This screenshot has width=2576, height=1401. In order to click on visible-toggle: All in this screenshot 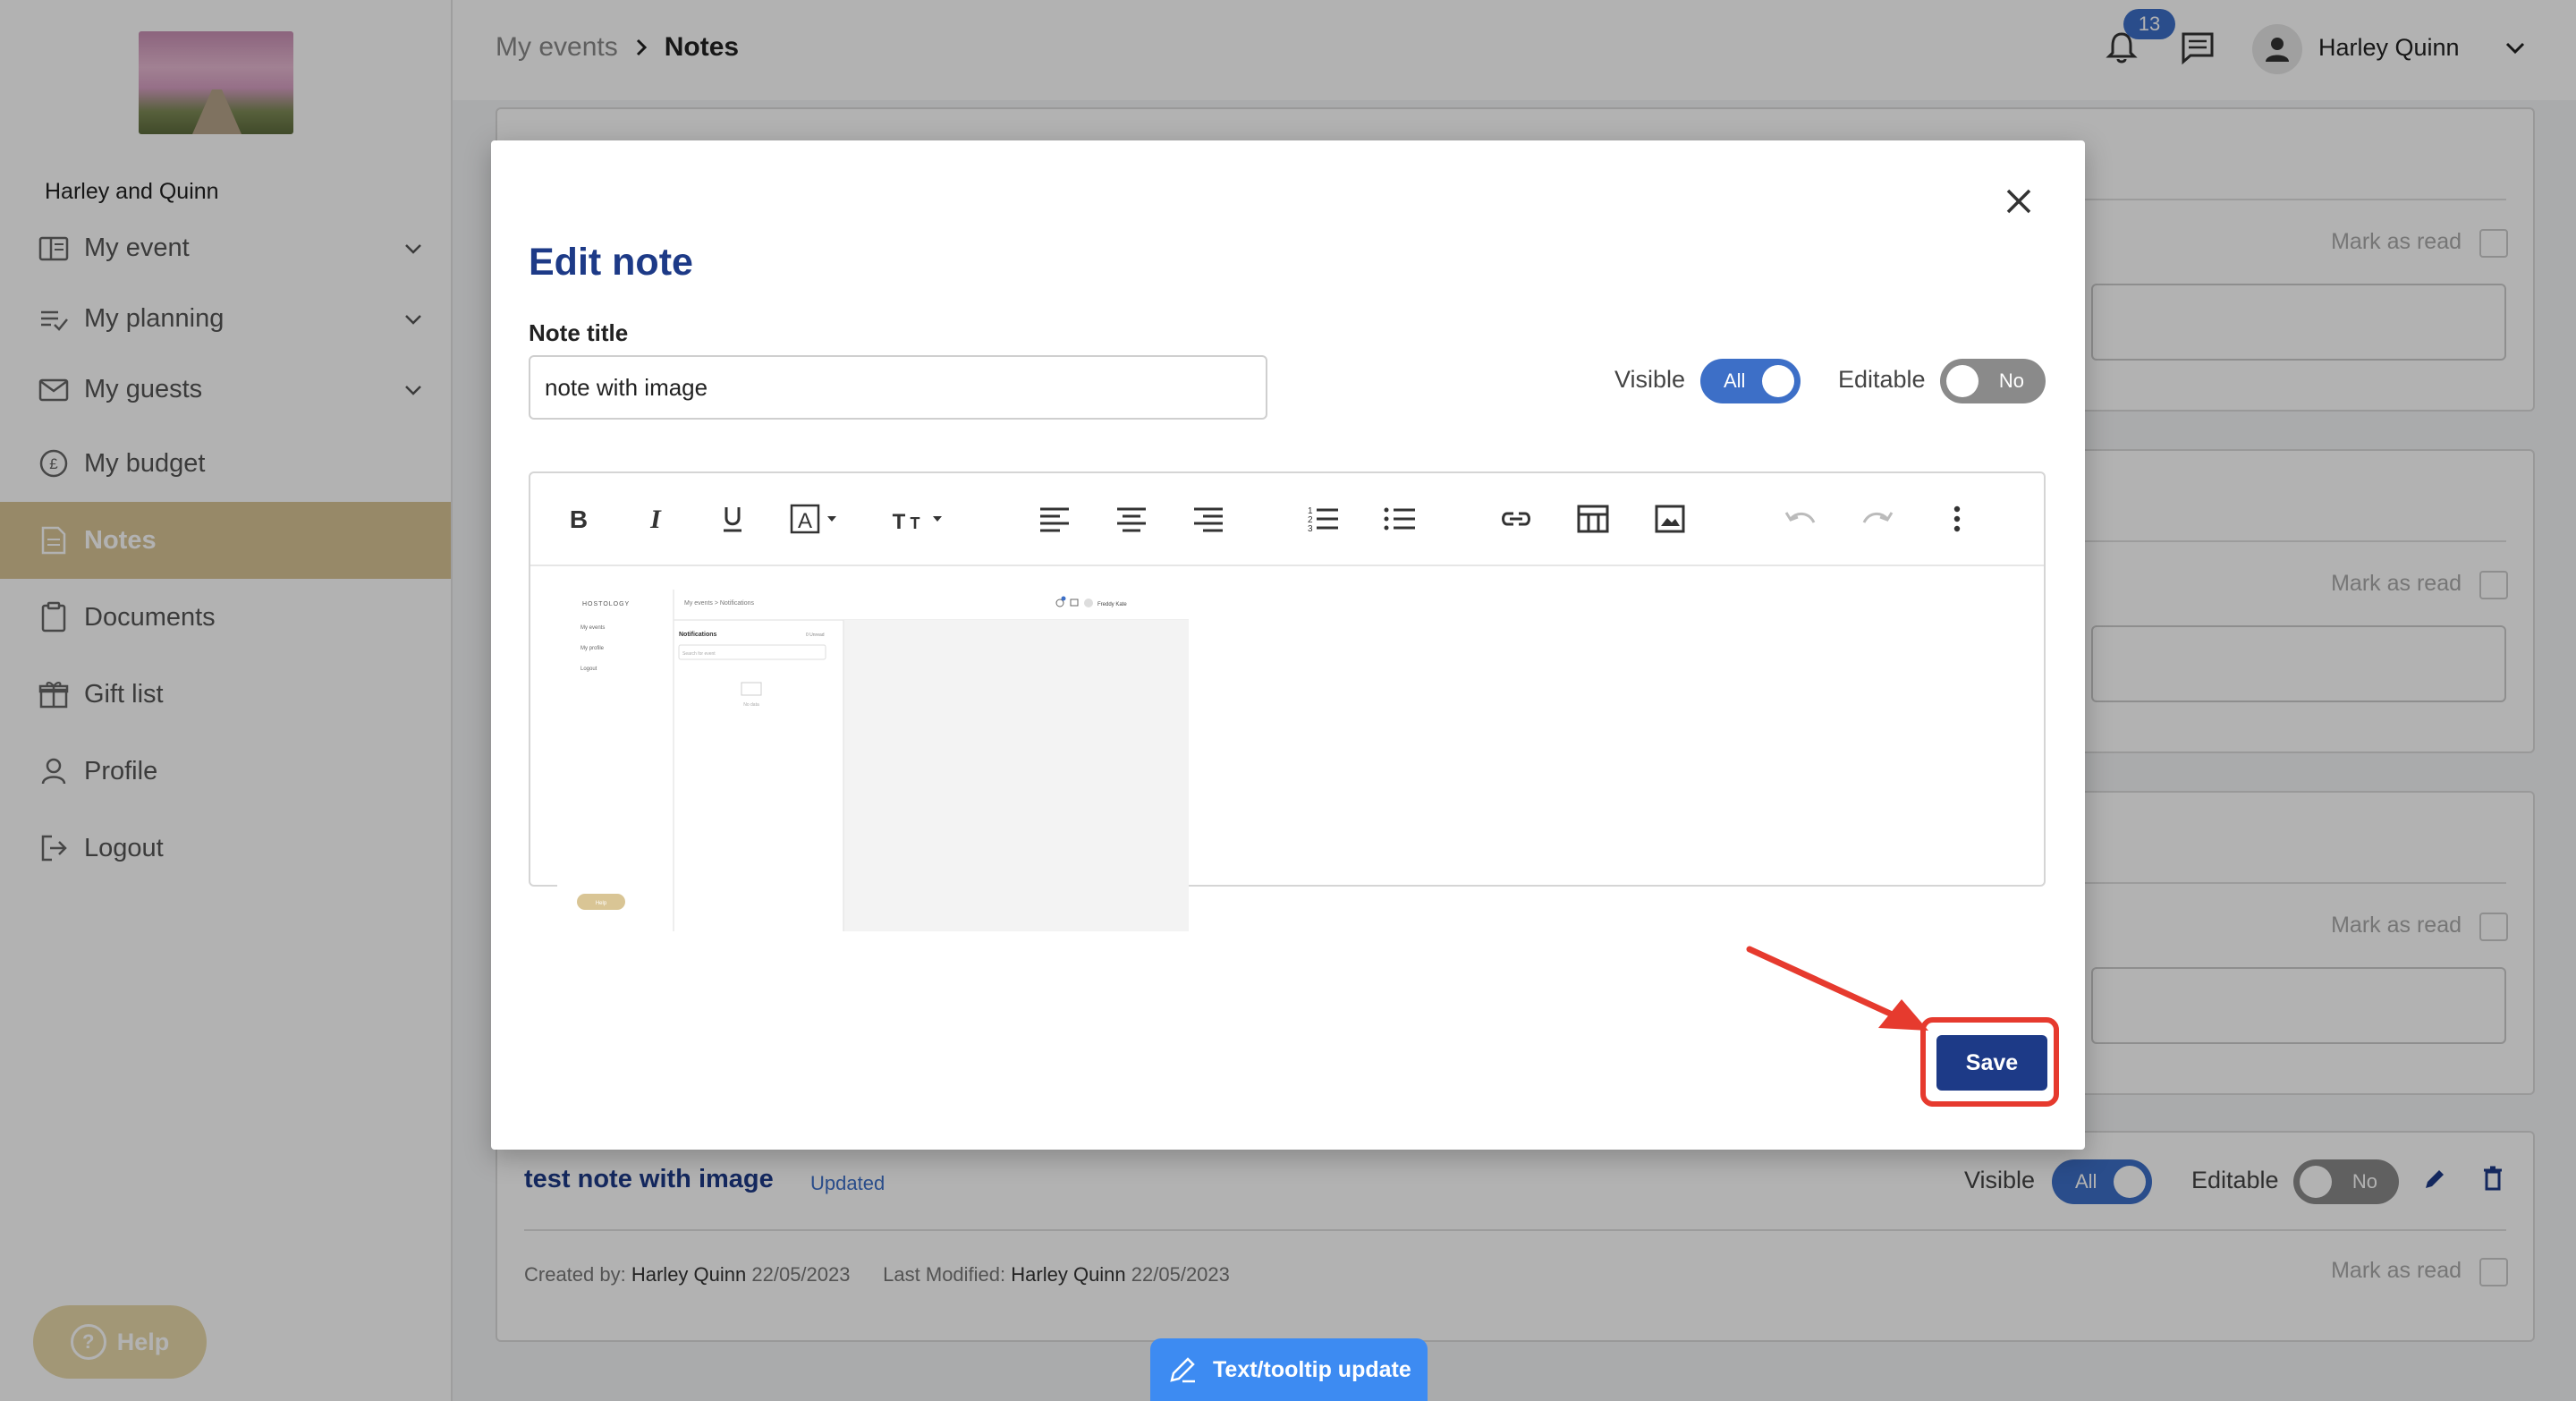, I will do `click(1750, 381)`.